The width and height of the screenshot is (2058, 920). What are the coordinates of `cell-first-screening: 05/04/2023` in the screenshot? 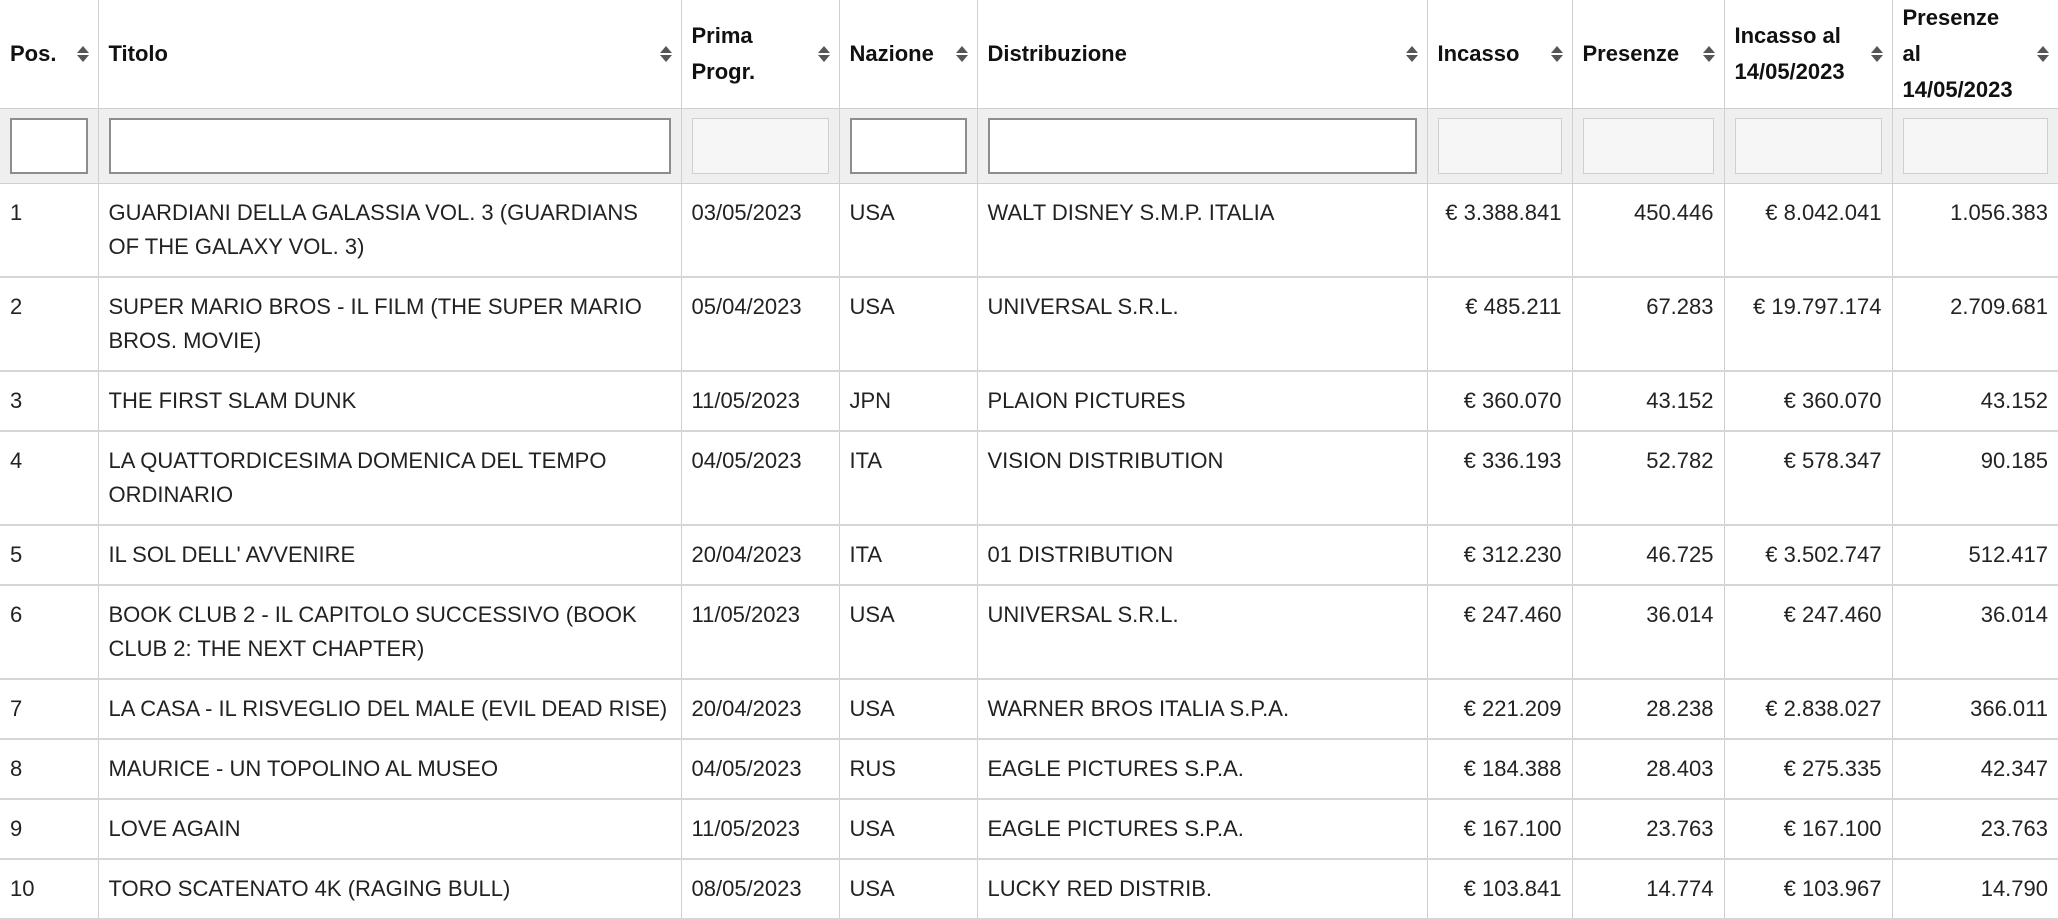 It's located at (759, 324).